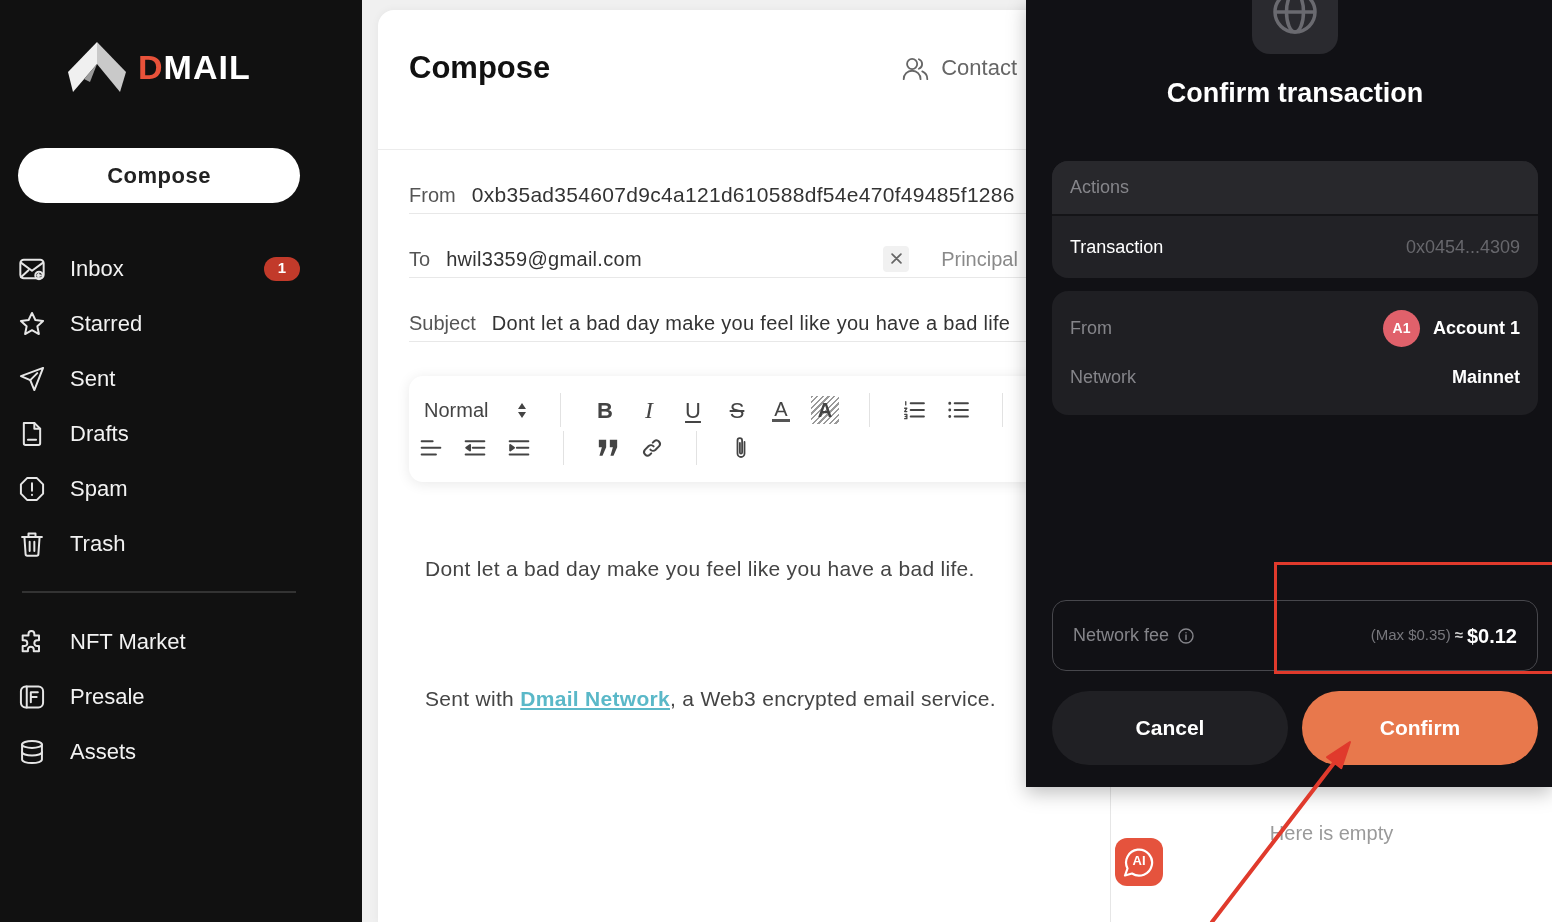 The width and height of the screenshot is (1552, 922). Describe the element at coordinates (1491, 636) in the screenshot. I see `fee-amount: $0.12` at that location.